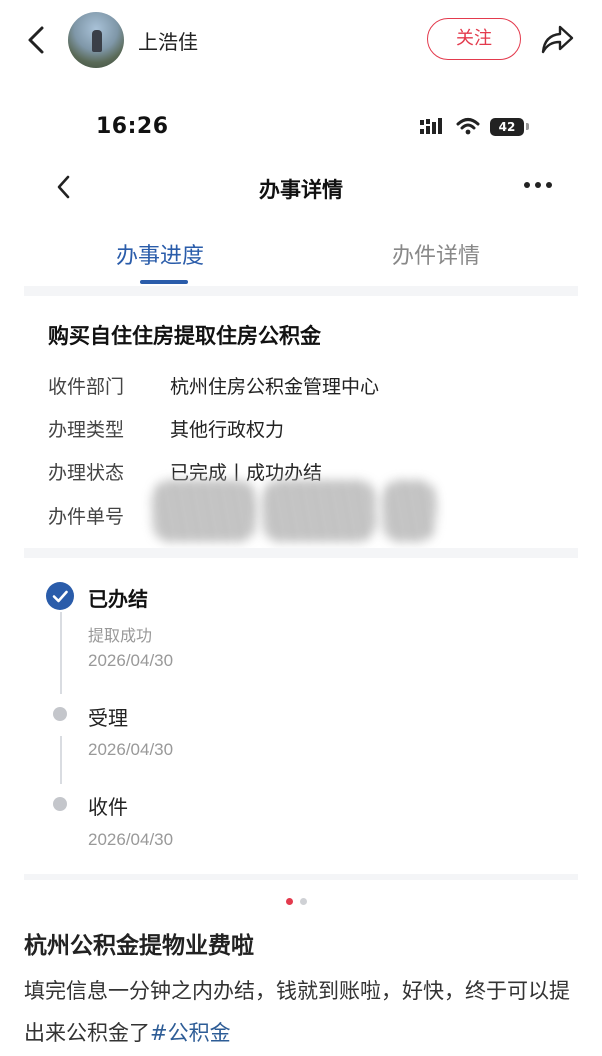 This screenshot has width=602, height=1056. Describe the element at coordinates (120, 635) in the screenshot. I see `timeline-step-subtitle: 提取成功` at that location.